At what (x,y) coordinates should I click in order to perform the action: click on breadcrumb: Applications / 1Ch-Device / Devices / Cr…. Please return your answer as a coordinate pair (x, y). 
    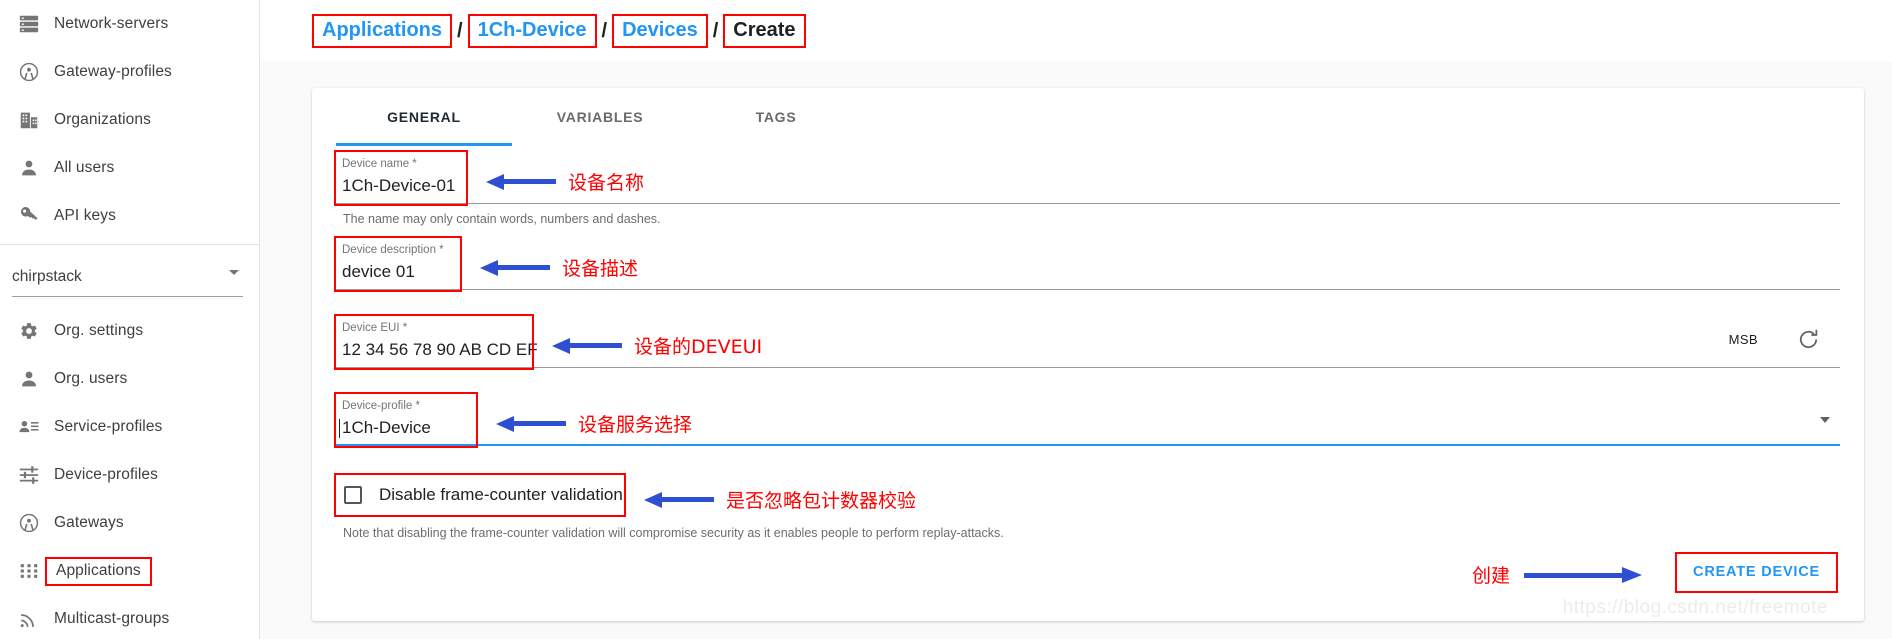
    Looking at the image, I should click on (1076, 31).